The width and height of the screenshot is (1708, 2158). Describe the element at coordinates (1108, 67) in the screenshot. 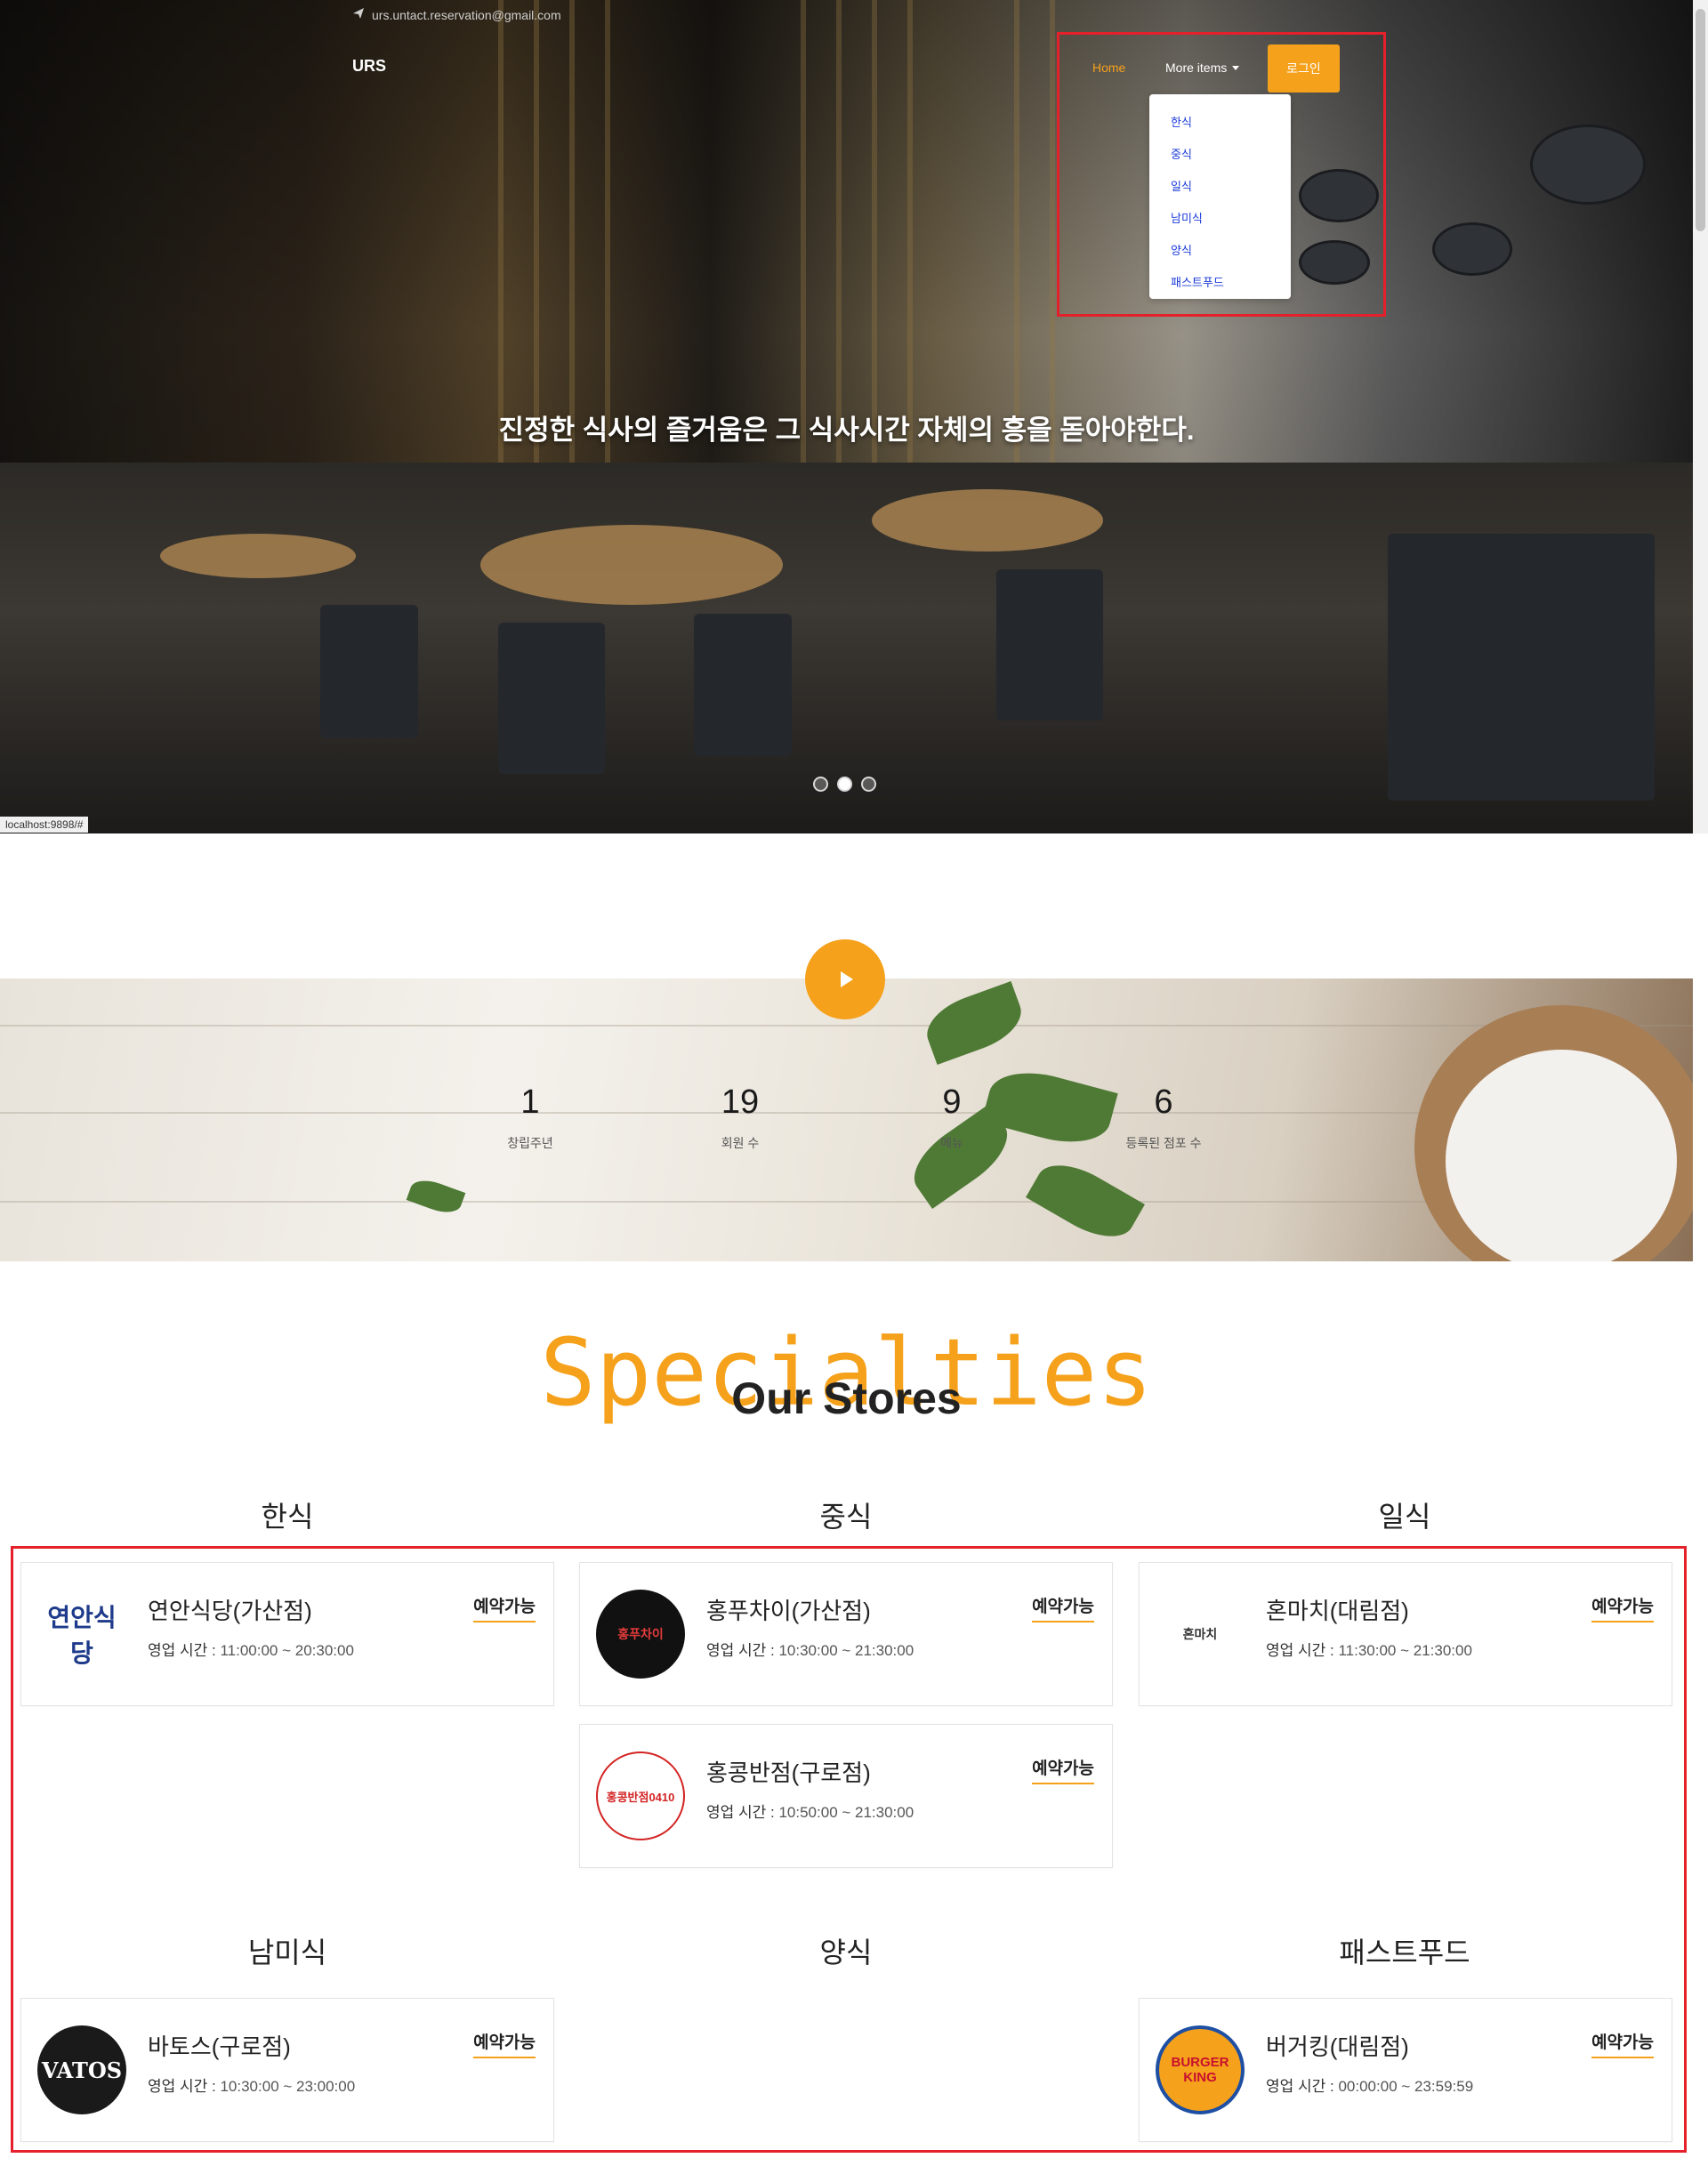

I see `nav-home-link: Home` at that location.